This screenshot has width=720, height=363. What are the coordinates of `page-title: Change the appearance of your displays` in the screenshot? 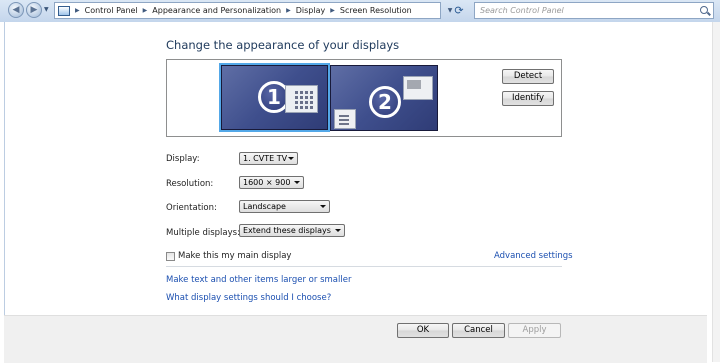 It's located at (283, 45).